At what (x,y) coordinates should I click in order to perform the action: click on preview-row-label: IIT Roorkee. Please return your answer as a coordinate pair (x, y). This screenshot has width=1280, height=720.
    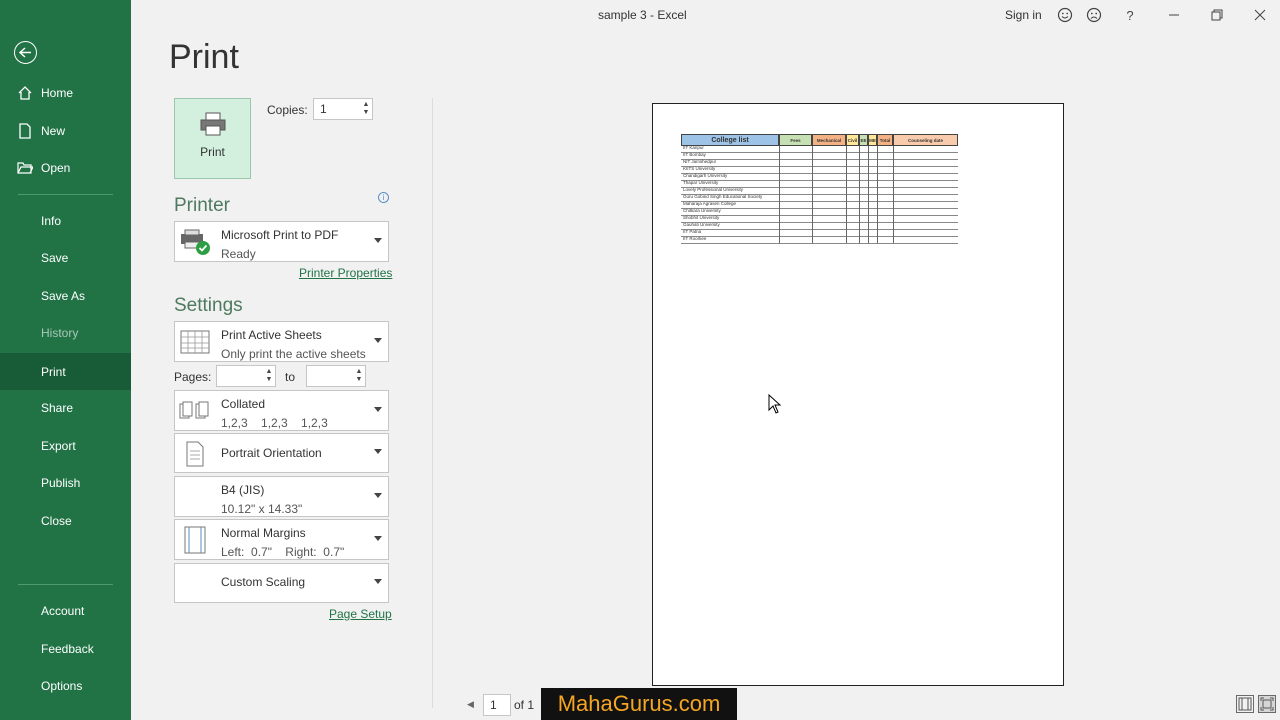
    Looking at the image, I should click on (695, 238).